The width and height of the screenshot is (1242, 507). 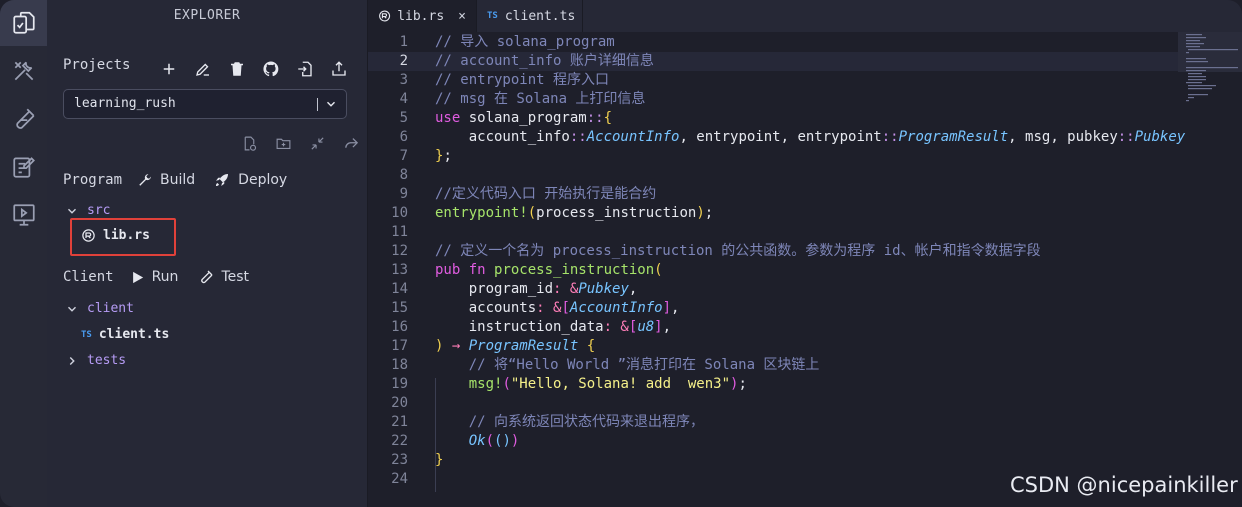 What do you see at coordinates (137, 277) in the screenshot?
I see `play-icon` at bounding box center [137, 277].